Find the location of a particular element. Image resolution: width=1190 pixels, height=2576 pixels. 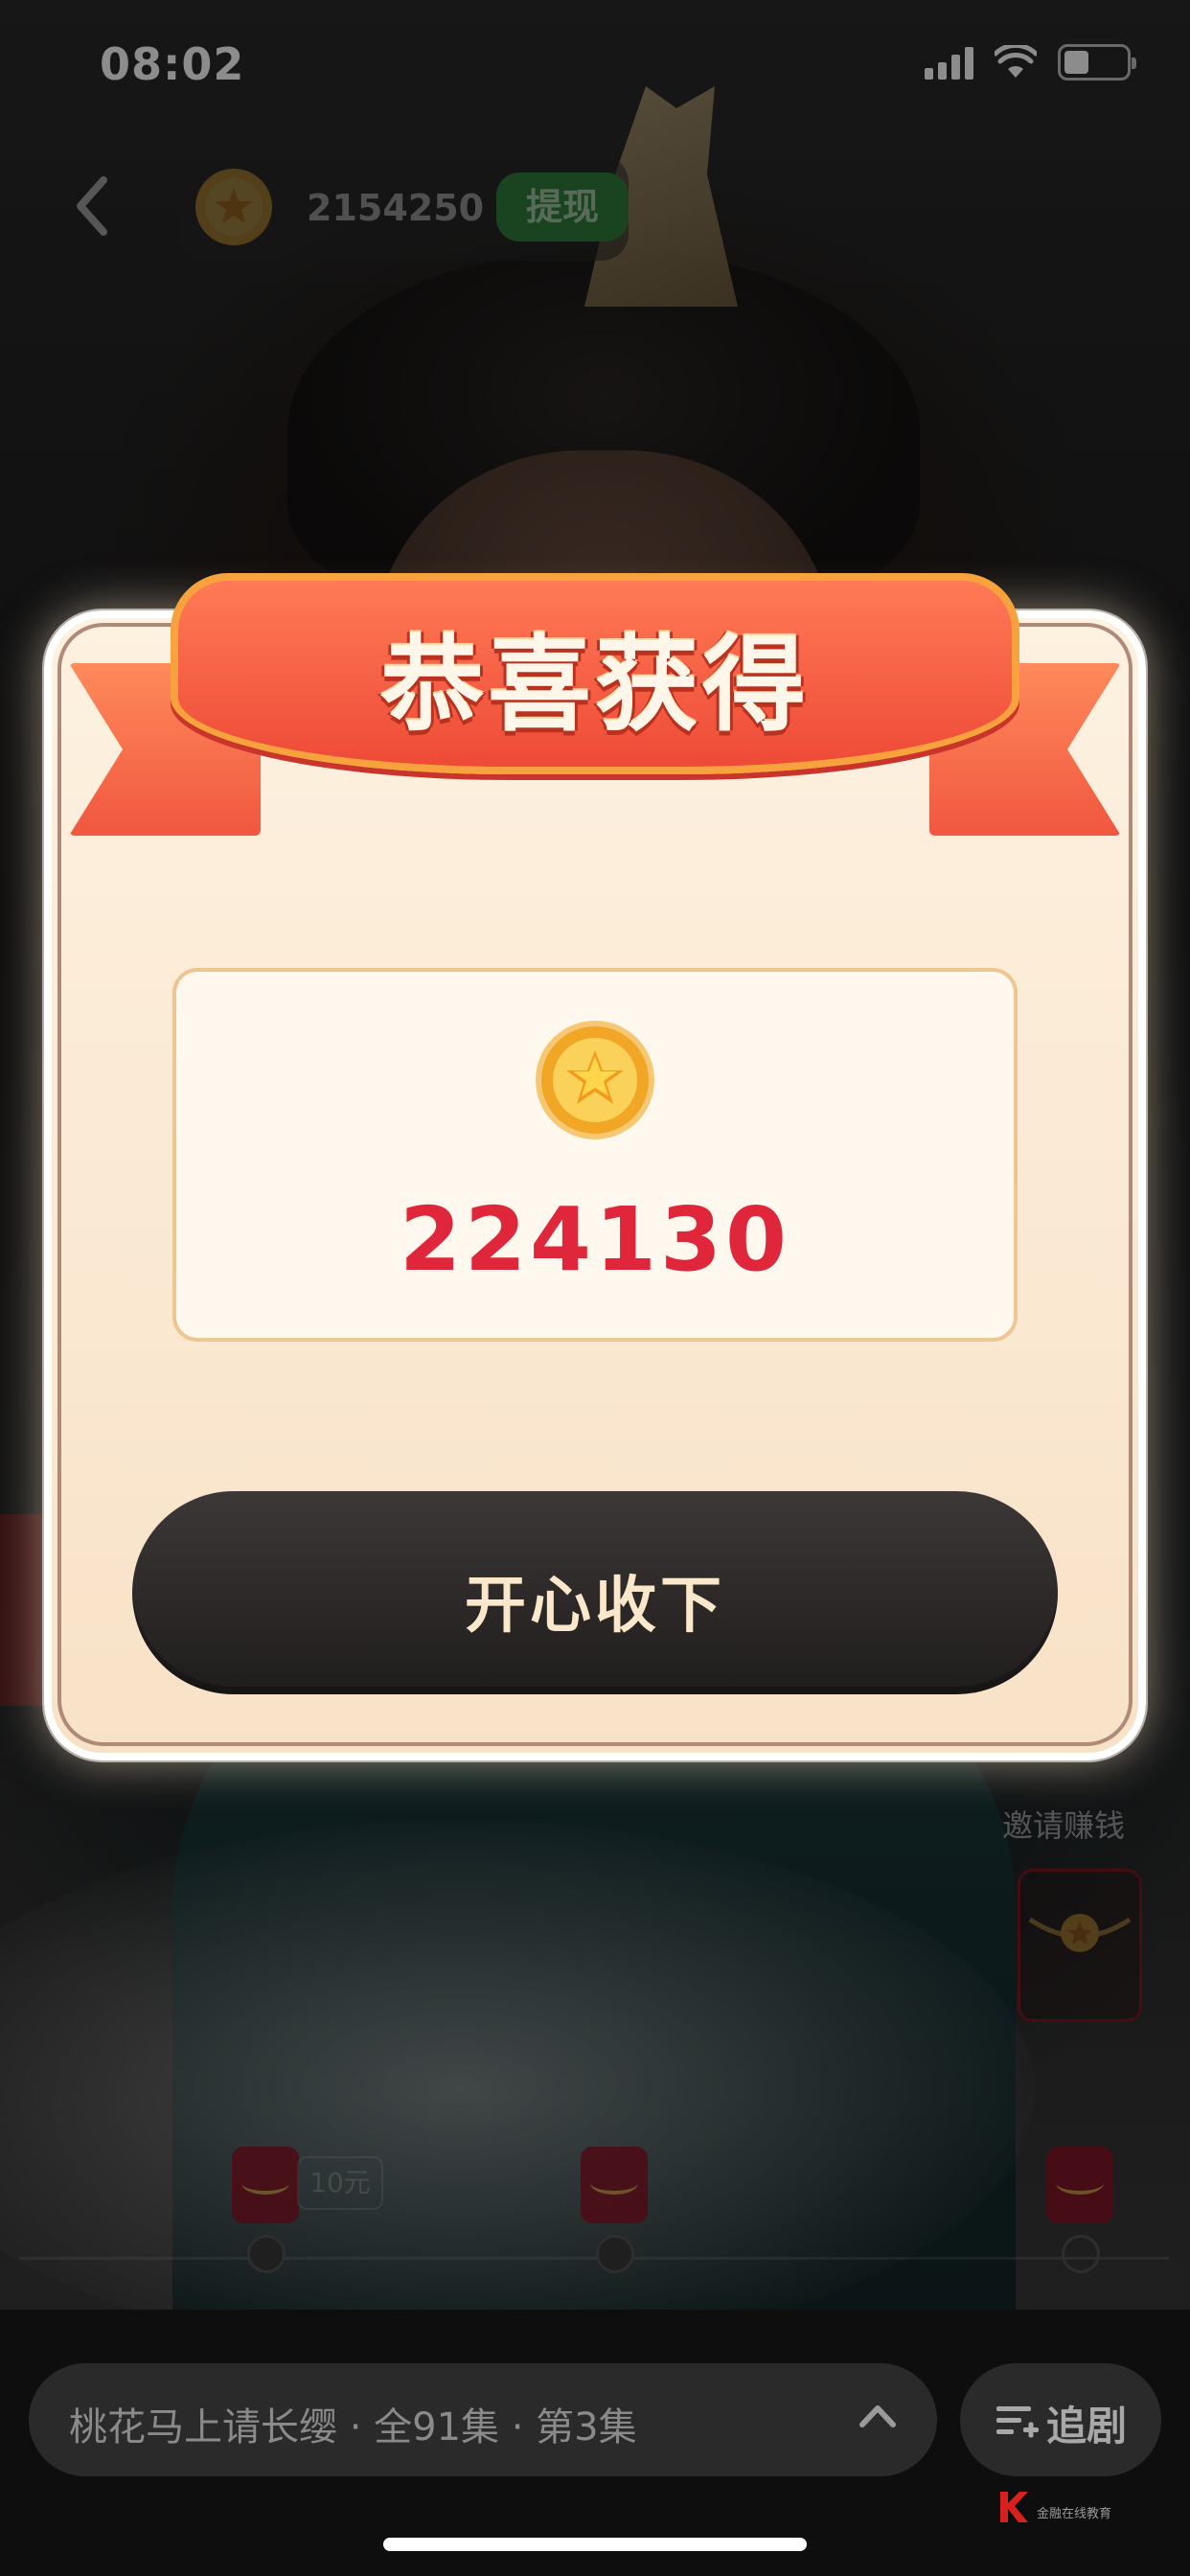

home-indicator is located at coordinates (595, 2544).